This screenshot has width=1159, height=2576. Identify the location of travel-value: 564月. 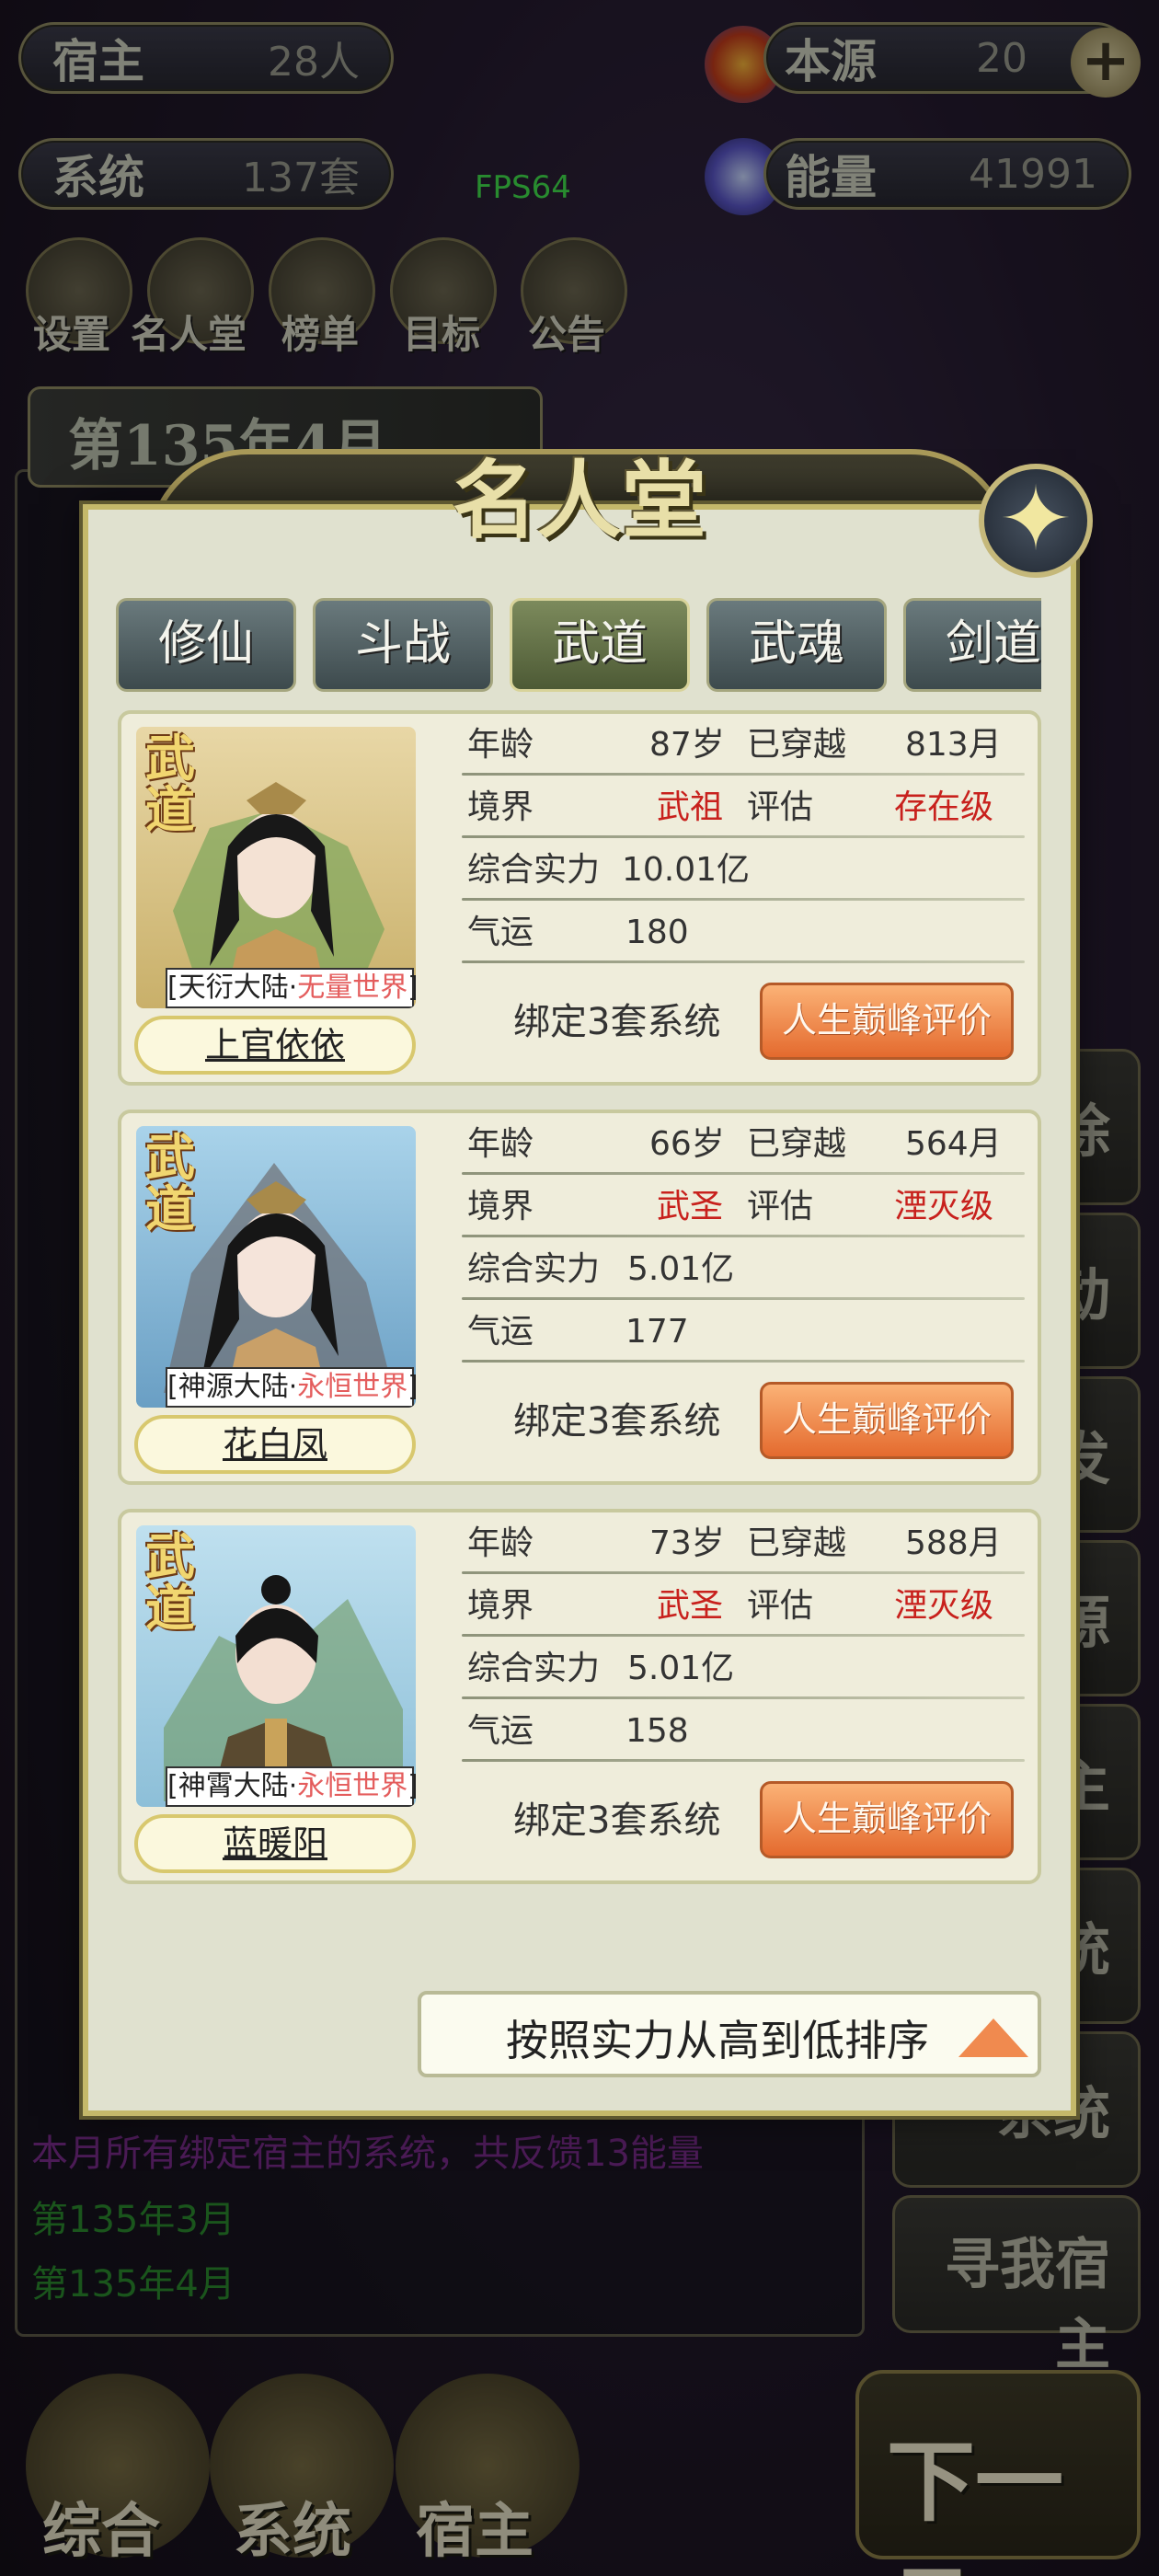
(953, 1144).